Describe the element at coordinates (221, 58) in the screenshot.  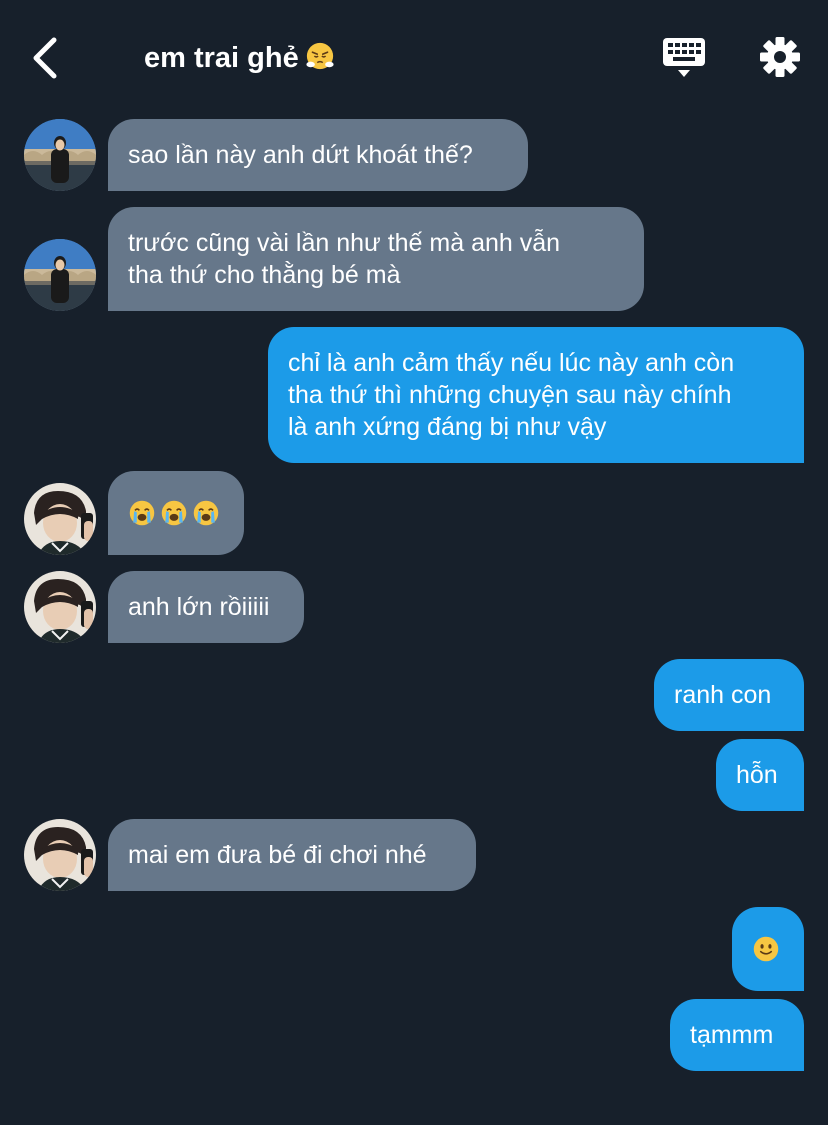
I see `chat-title-text: em trai ghẻ` at that location.